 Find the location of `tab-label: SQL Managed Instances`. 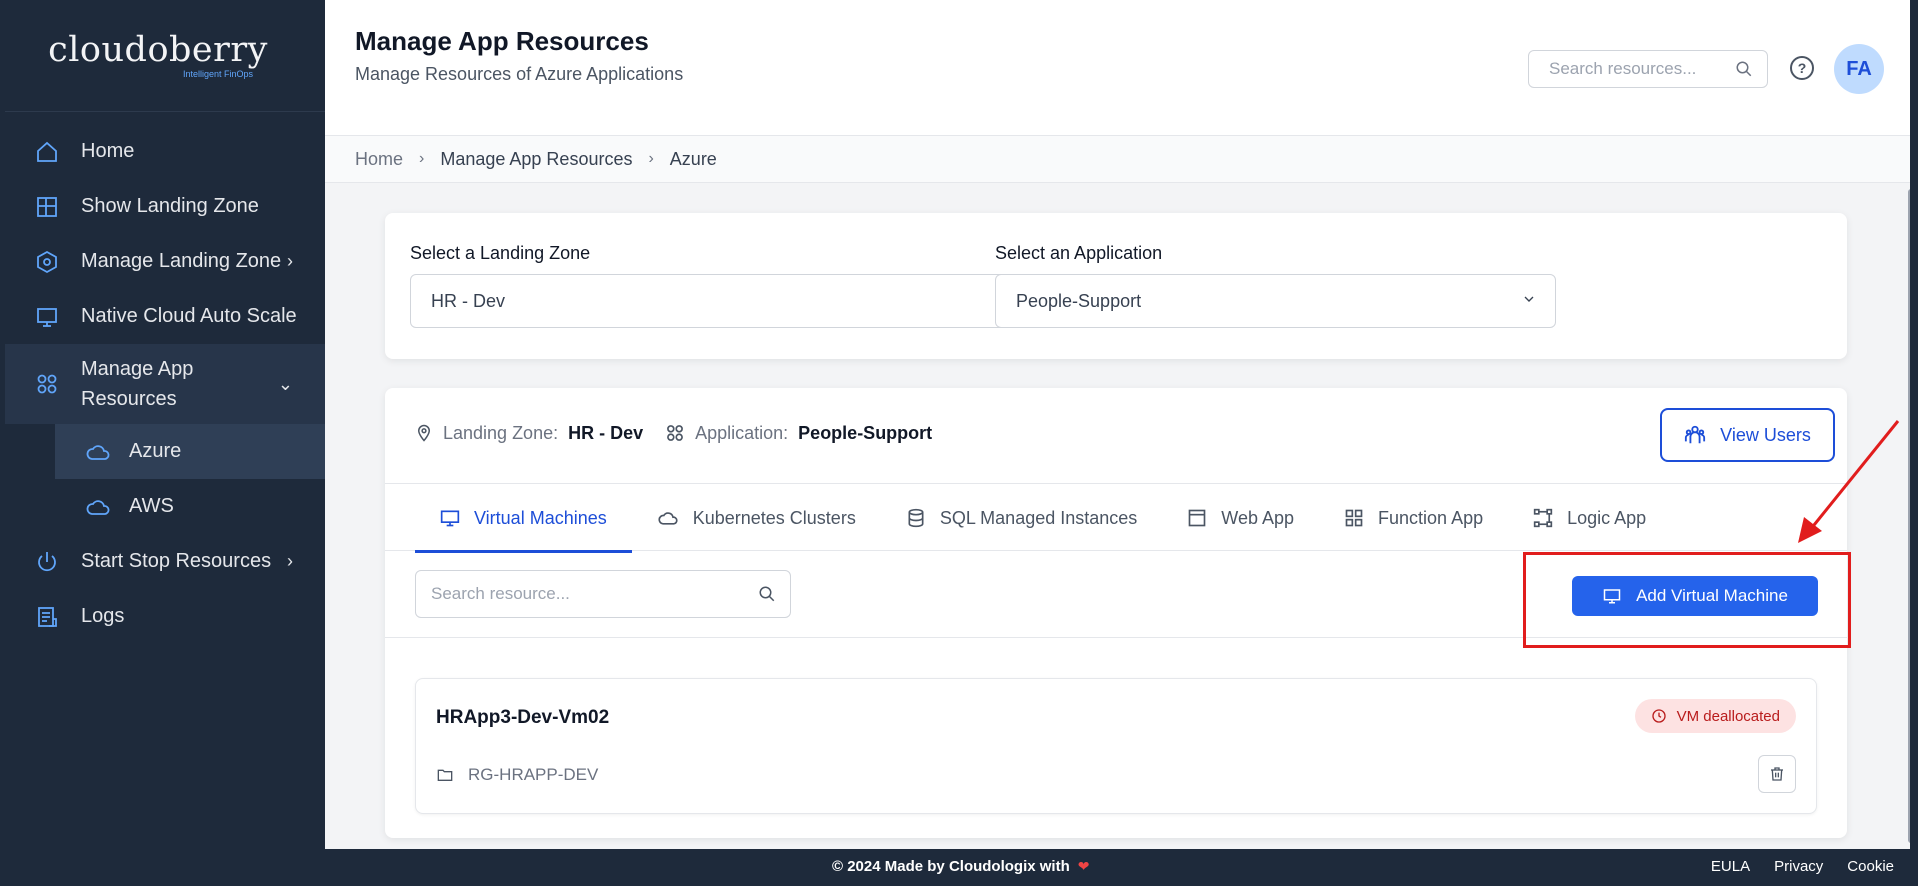

tab-label: SQL Managed Instances is located at coordinates (1038, 517).